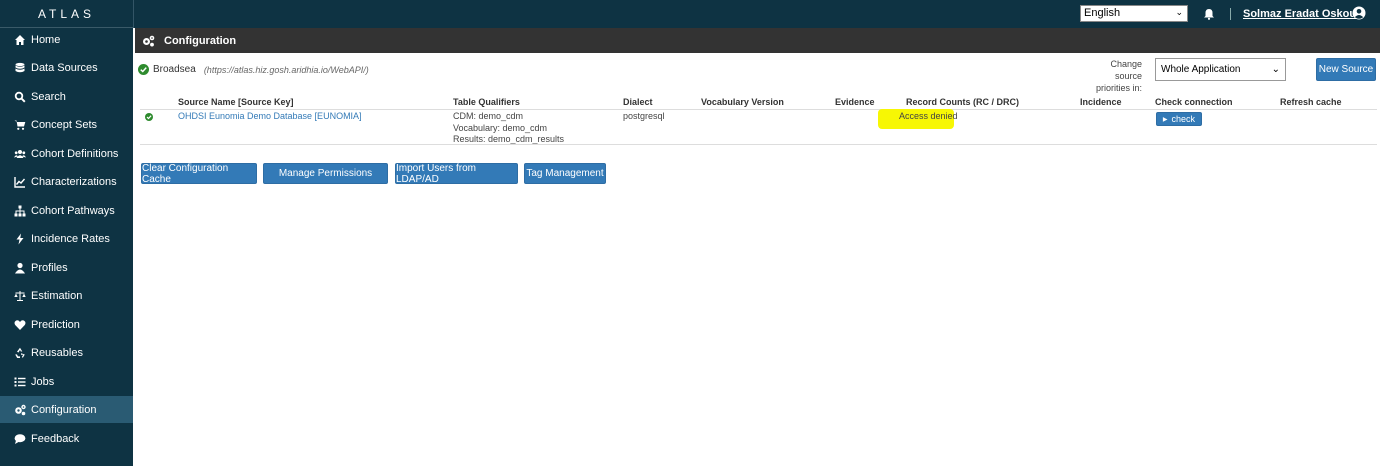 The height and width of the screenshot is (466, 1380). Describe the element at coordinates (57, 295) in the screenshot. I see `sidebar-item-label: Estimation` at that location.